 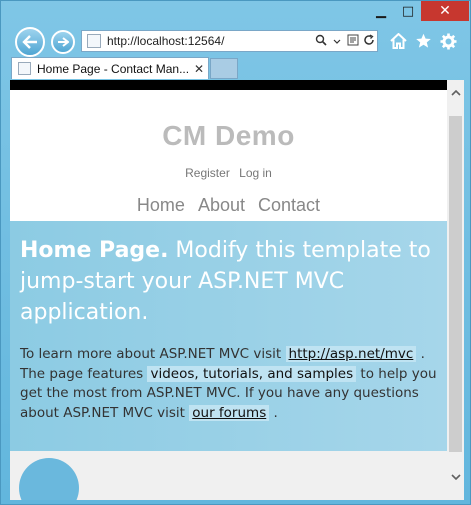 What do you see at coordinates (221, 205) in the screenshot?
I see `menu-about: About` at bounding box center [221, 205].